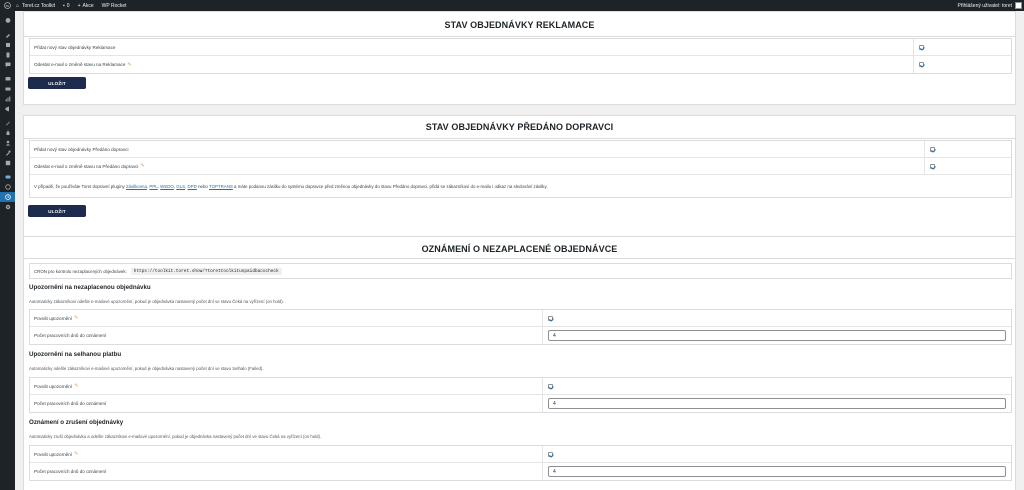 This screenshot has height=490, width=1024. Describe the element at coordinates (519, 127) in the screenshot. I see `predano-title: STAV OBJEDNÁVKY PŘEDÁNO DOPRAVCI` at that location.